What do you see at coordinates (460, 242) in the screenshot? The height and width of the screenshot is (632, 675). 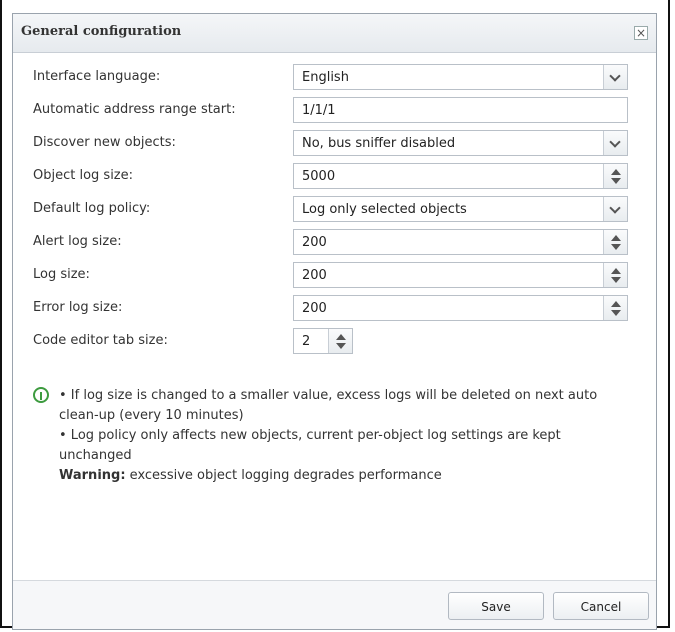 I see `alert-log-size-spinner: 200` at bounding box center [460, 242].